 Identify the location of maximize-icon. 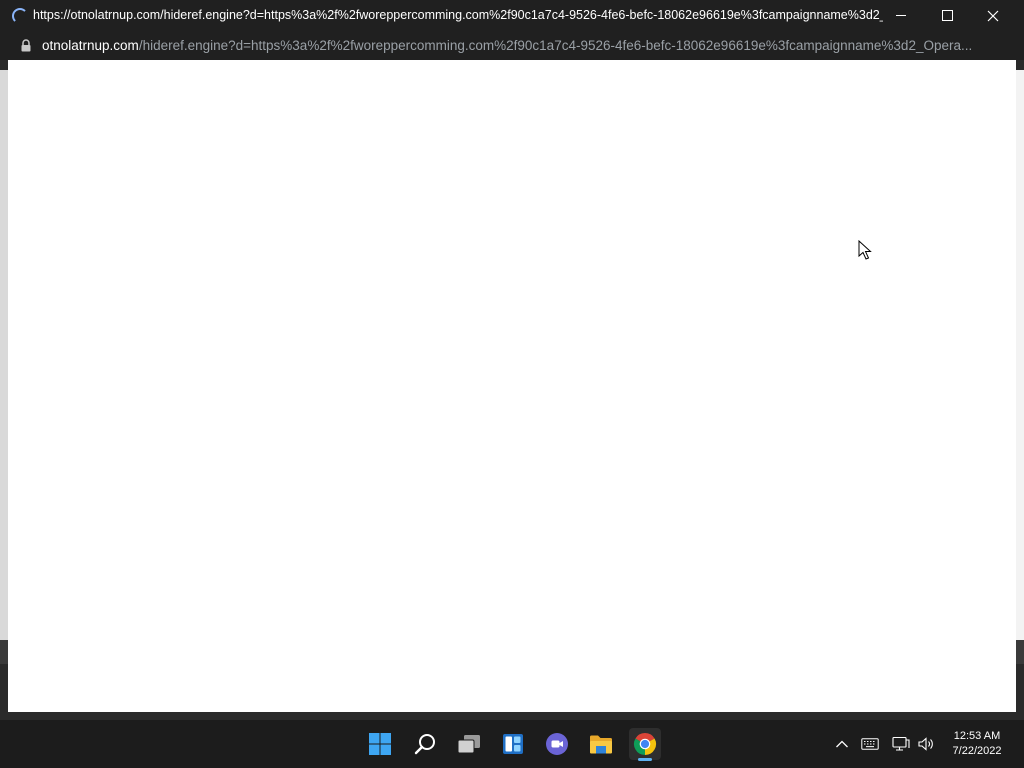
(947, 15).